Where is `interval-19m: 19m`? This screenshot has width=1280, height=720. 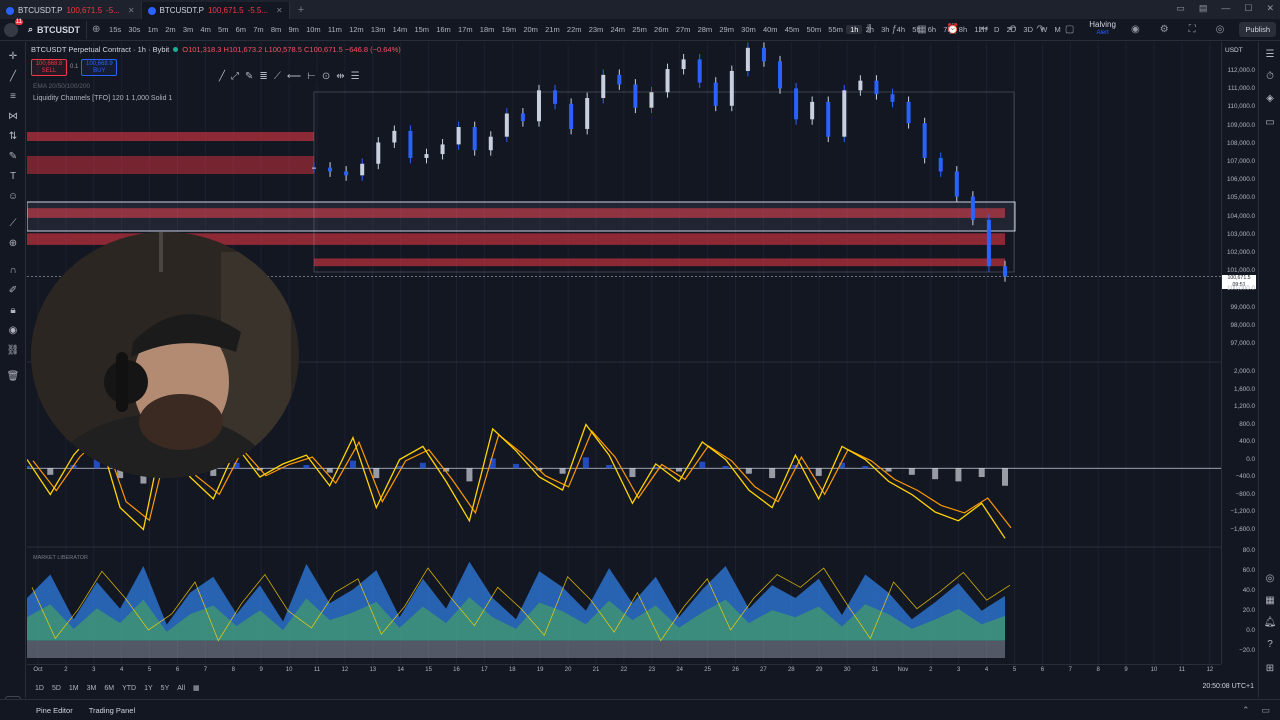 interval-19m: 19m is located at coordinates (509, 29).